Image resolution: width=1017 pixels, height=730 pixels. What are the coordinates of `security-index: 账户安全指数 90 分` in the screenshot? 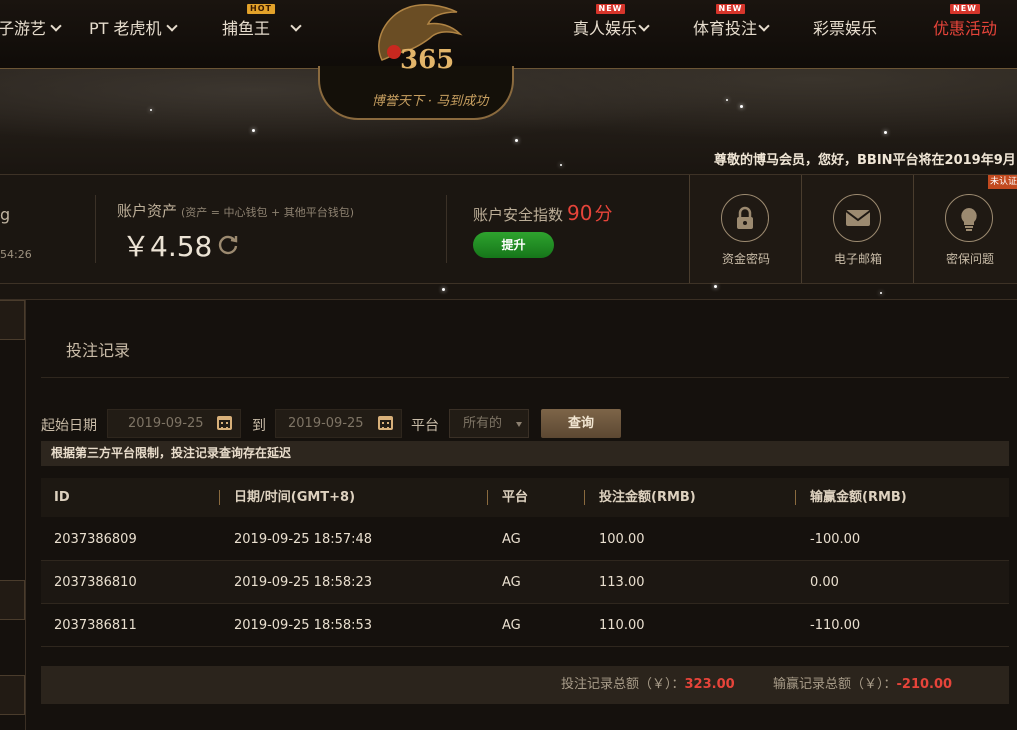 It's located at (542, 213).